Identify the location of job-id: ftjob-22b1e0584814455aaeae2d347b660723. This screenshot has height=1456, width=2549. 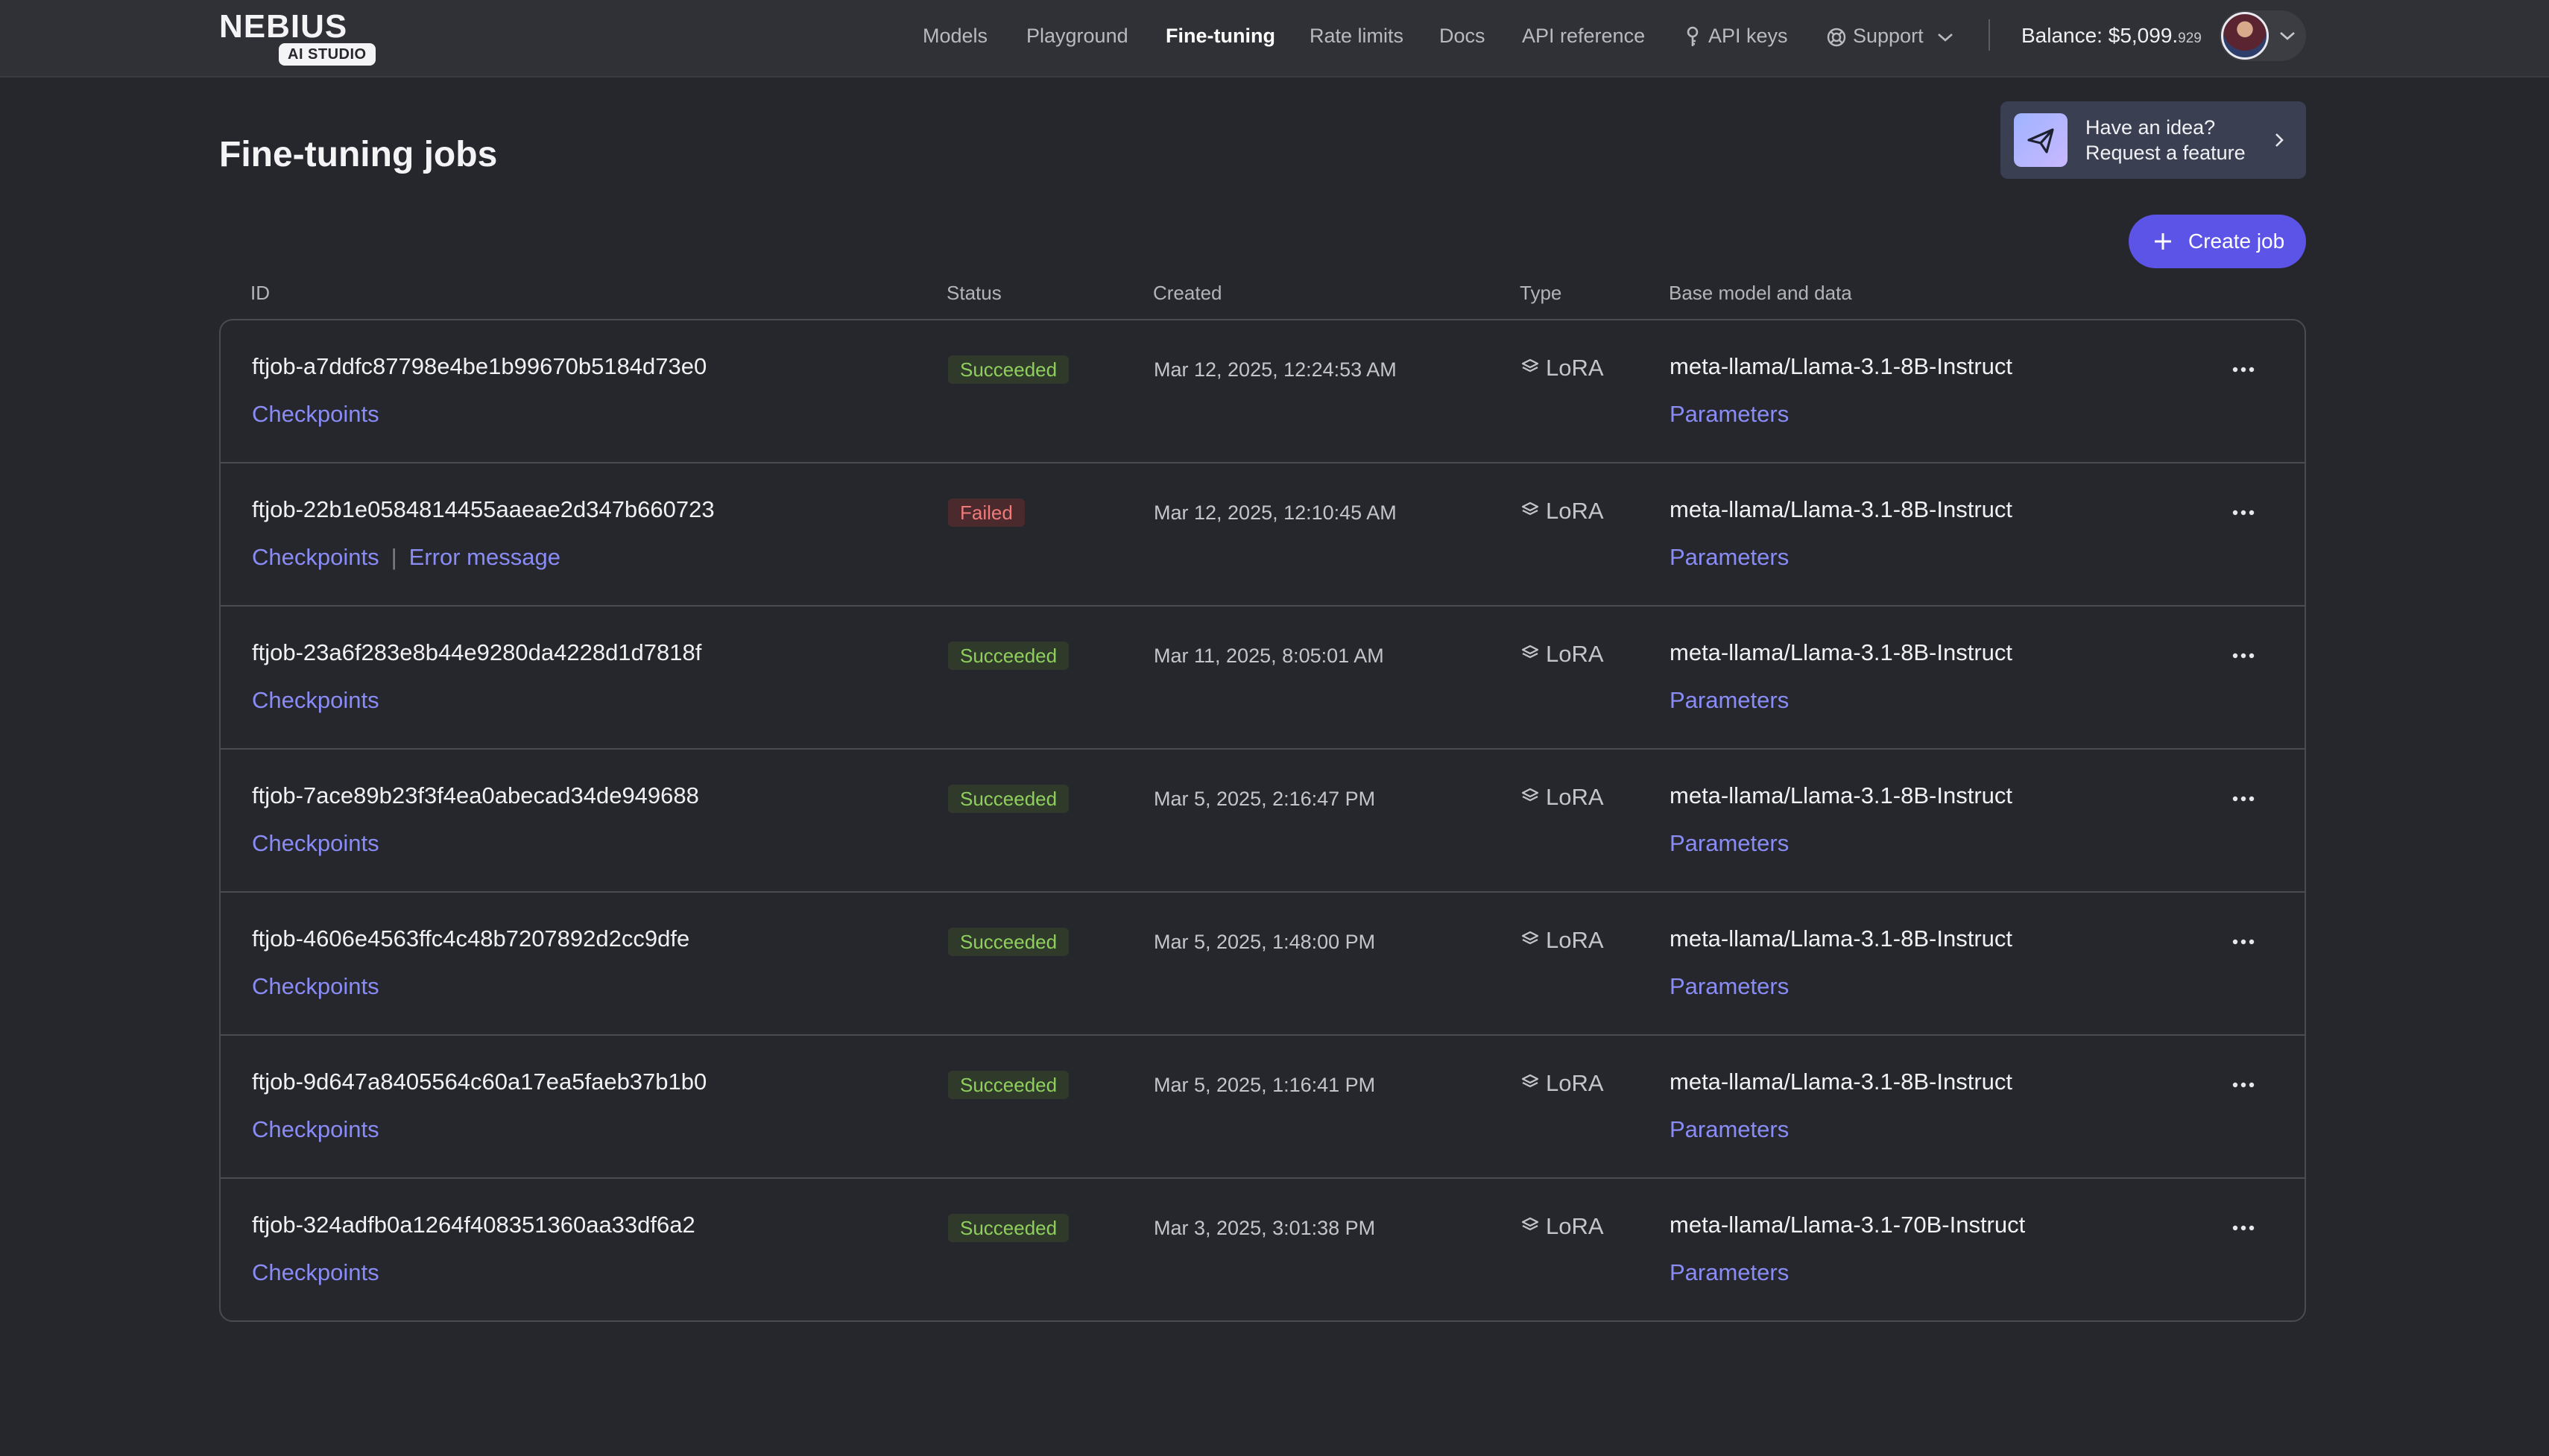
(483, 510).